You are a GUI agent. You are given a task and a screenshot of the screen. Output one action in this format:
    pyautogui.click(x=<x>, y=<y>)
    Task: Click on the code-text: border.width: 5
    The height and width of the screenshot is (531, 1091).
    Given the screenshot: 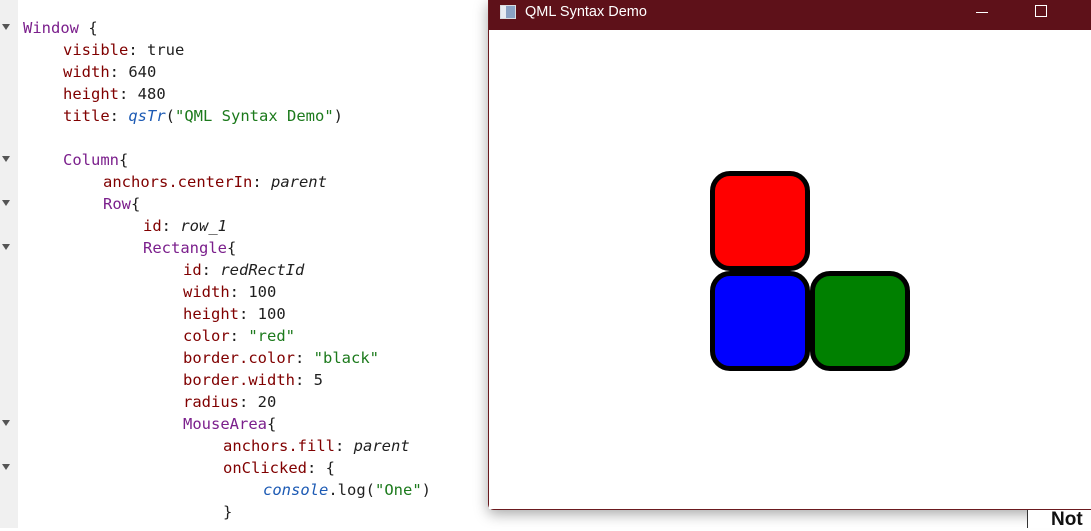 What is the action you would take?
    pyautogui.click(x=253, y=380)
    